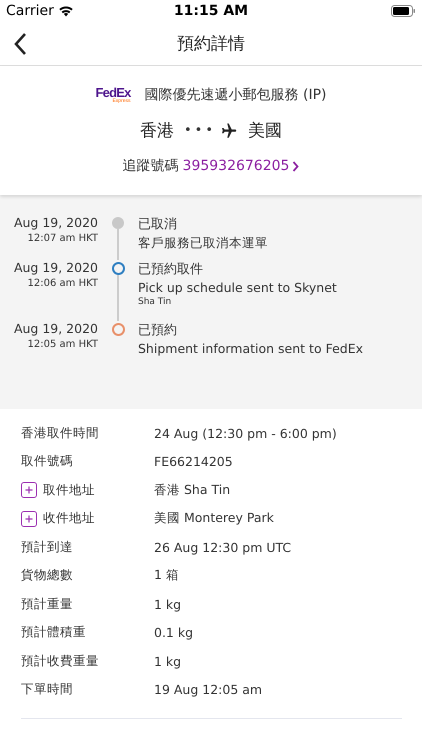 The width and height of the screenshot is (422, 750). What do you see at coordinates (155, 302) in the screenshot?
I see `event-location: Sha Tin` at bounding box center [155, 302].